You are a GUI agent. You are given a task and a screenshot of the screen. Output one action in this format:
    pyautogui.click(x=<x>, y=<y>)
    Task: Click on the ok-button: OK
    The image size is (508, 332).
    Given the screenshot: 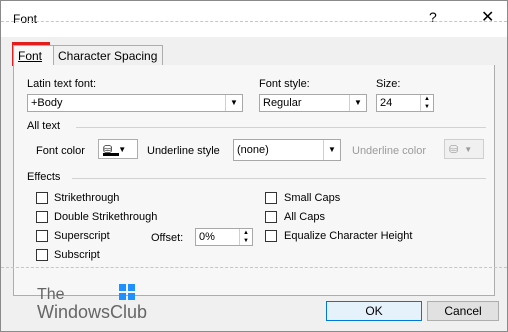 What is the action you would take?
    pyautogui.click(x=374, y=311)
    